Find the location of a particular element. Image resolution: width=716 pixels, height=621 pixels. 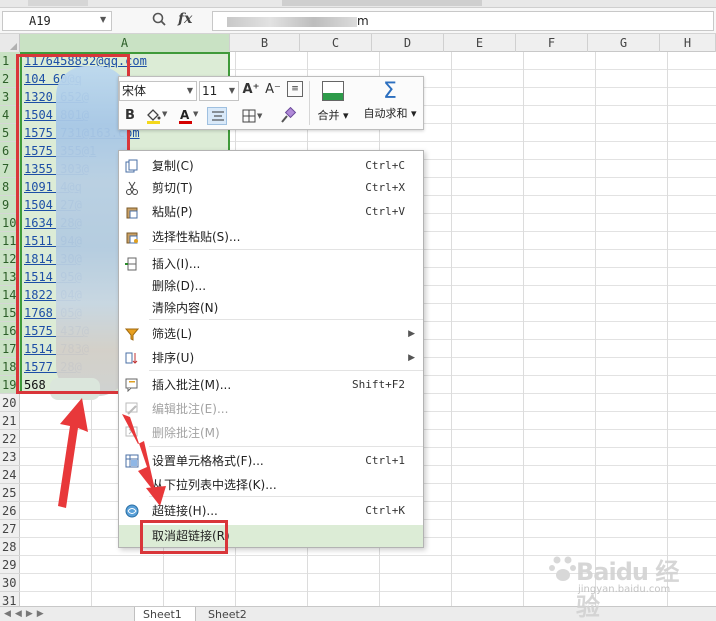

column-header: ABCDEFGH is located at coordinates (358, 43).